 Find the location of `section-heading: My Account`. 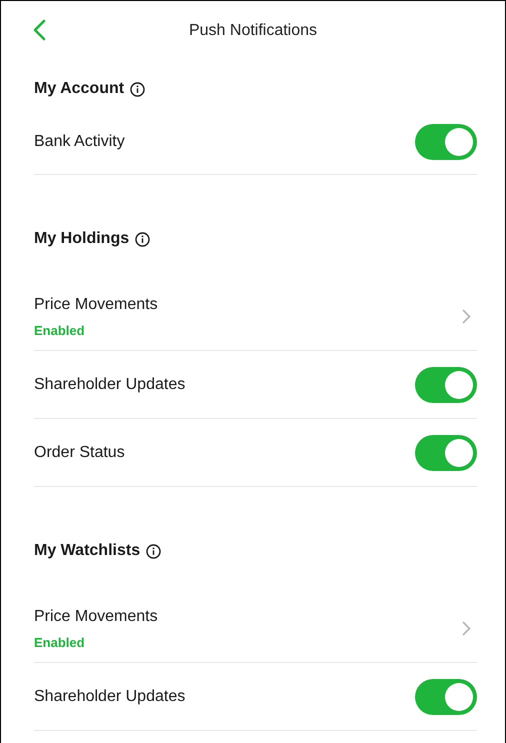

section-heading: My Account is located at coordinates (79, 89).